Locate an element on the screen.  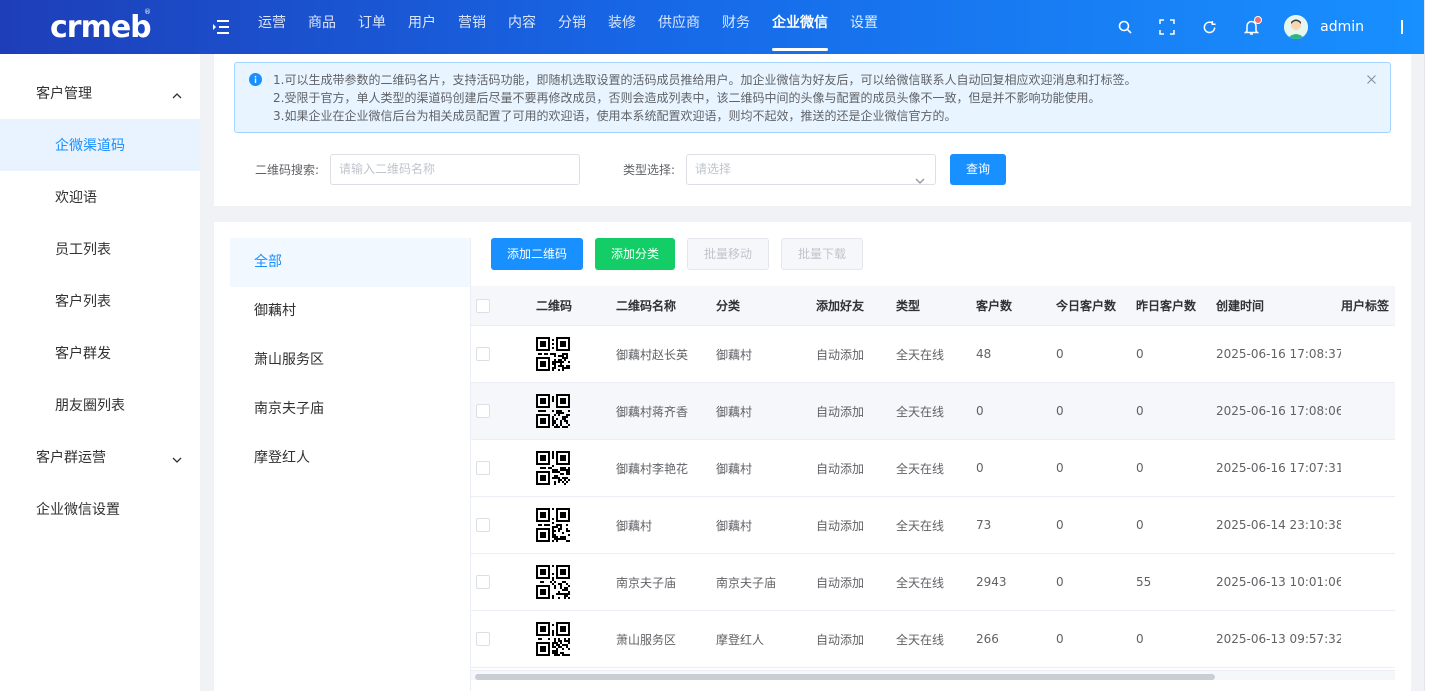
nav-item-1: 商品 is located at coordinates (322, 27).